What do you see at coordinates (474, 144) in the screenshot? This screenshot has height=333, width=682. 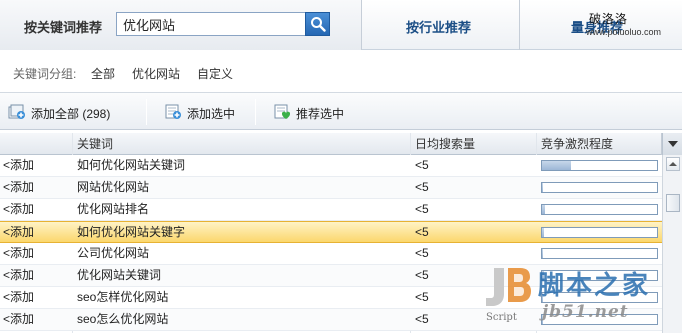 I see `header-daily-search: 日均搜索量` at bounding box center [474, 144].